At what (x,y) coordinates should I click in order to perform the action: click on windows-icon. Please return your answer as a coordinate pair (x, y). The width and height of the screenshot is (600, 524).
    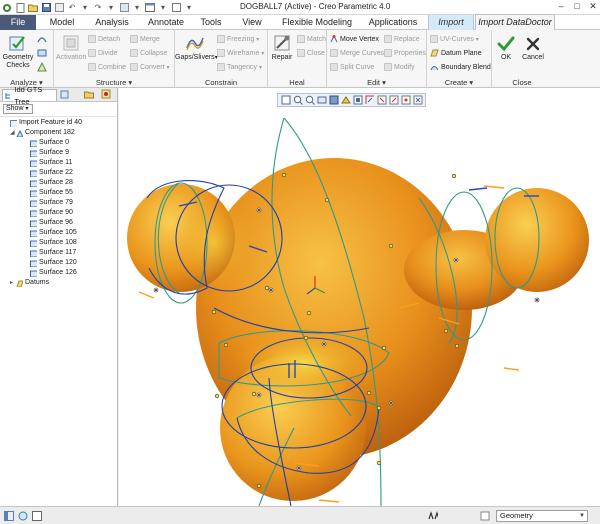
    Looking at the image, I should click on (150, 8).